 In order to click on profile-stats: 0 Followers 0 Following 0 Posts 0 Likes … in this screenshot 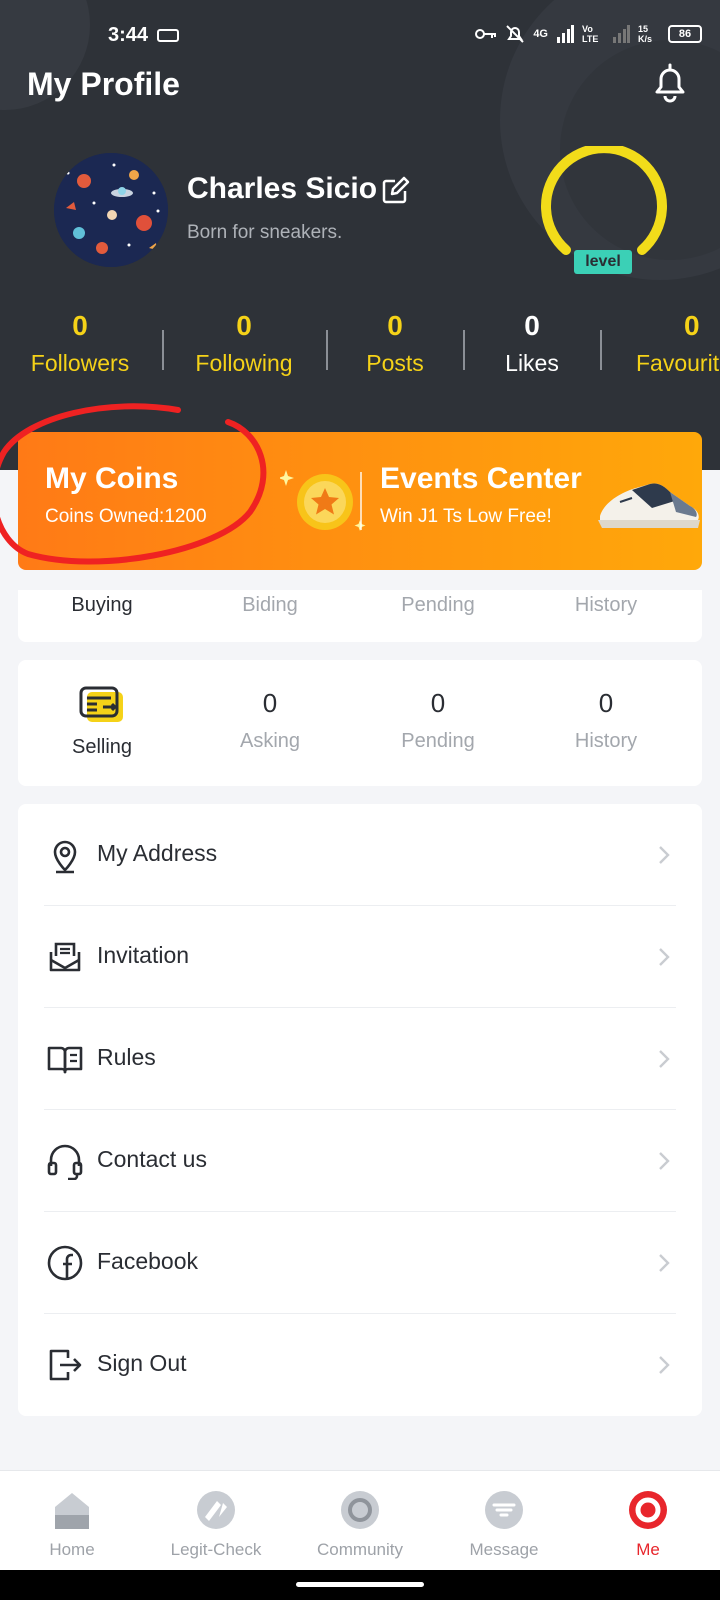, I will do `click(360, 348)`.